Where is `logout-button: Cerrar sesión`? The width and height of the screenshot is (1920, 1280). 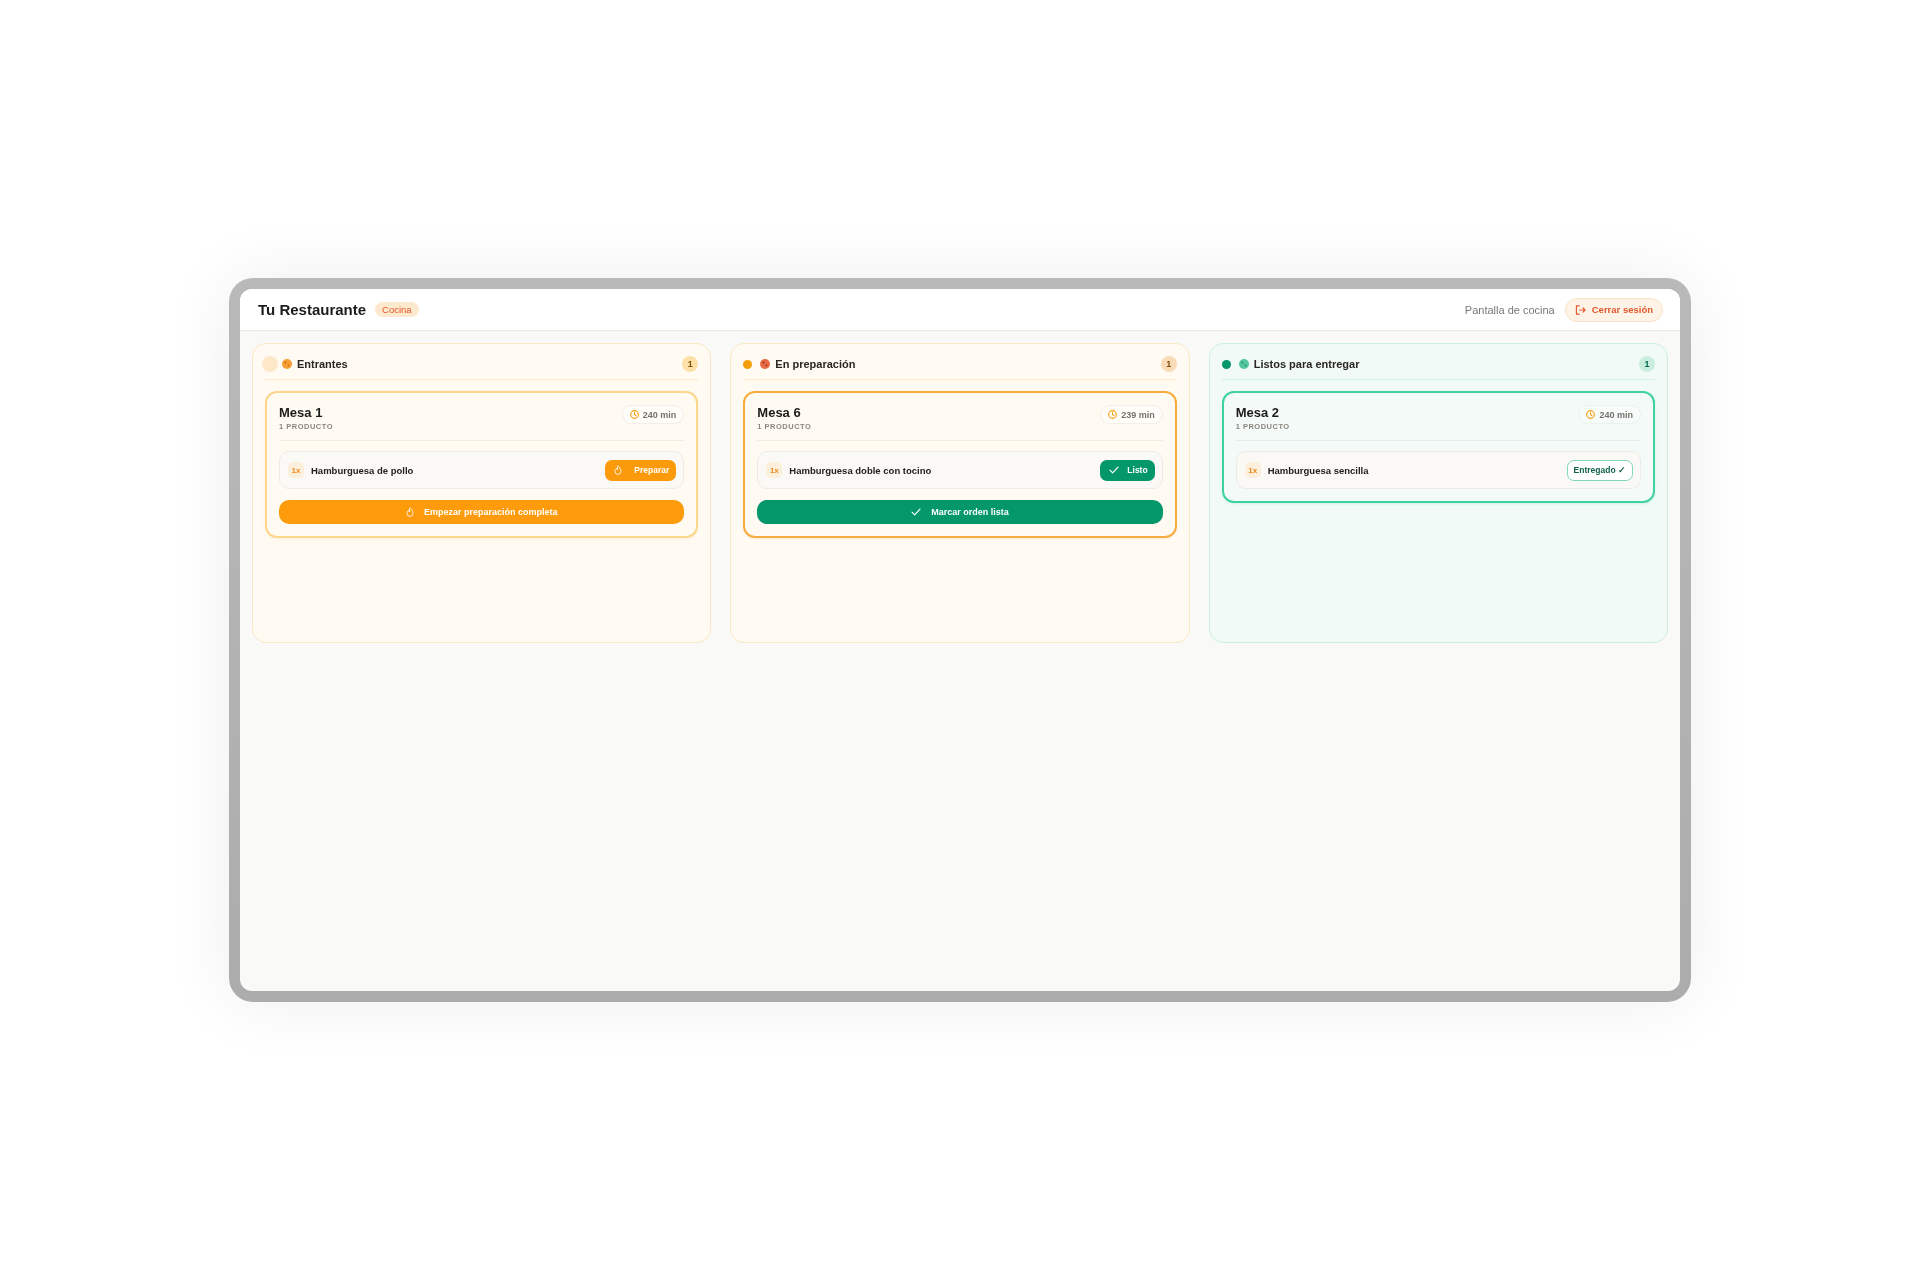 logout-button: Cerrar sesión is located at coordinates (1613, 309).